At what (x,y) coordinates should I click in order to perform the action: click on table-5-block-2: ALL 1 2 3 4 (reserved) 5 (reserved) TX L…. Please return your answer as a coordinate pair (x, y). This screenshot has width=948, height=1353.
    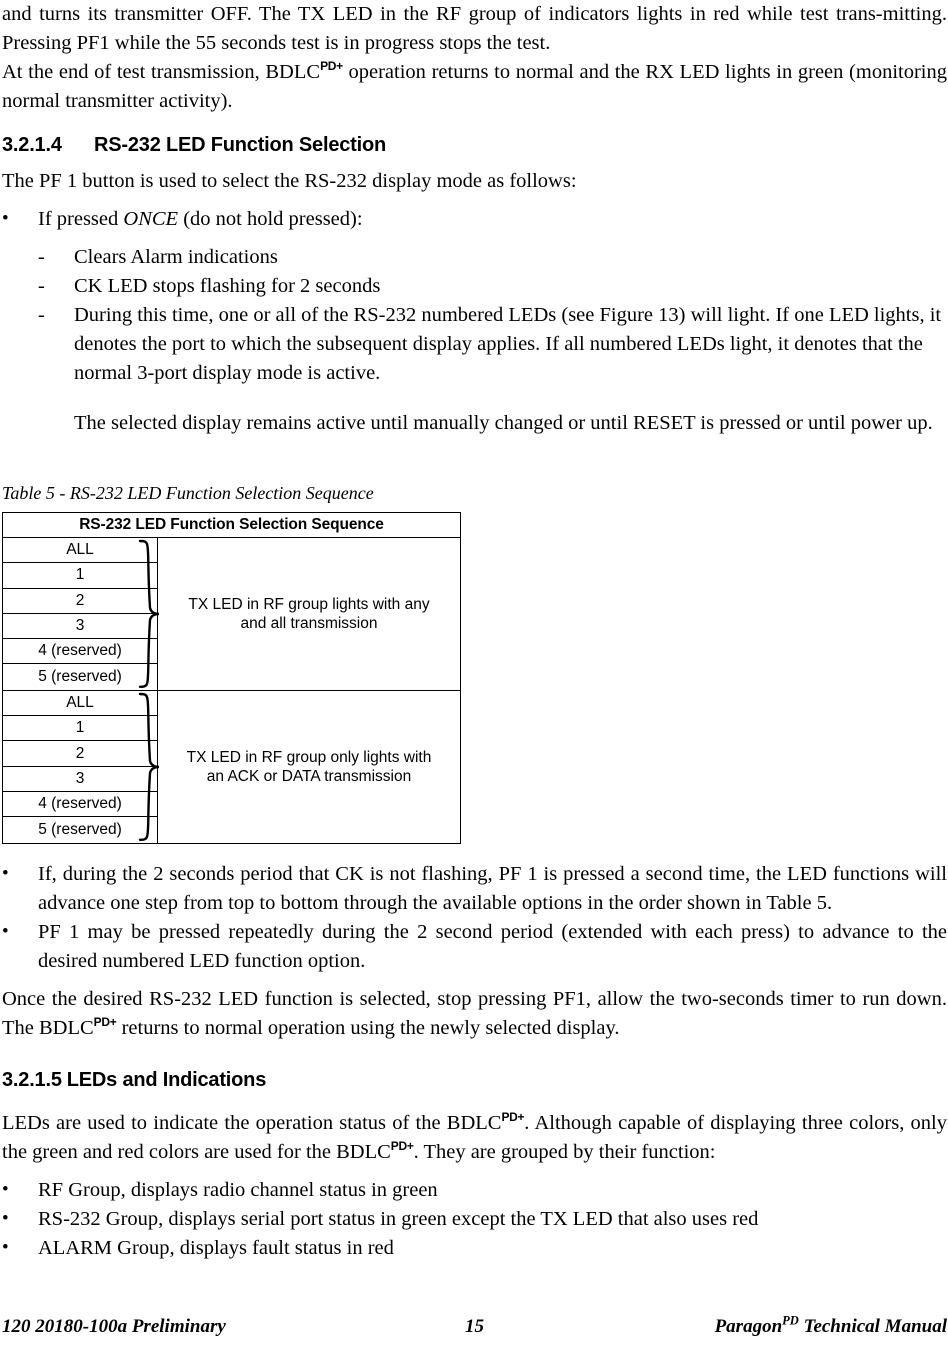
    Looking at the image, I should click on (231, 766).